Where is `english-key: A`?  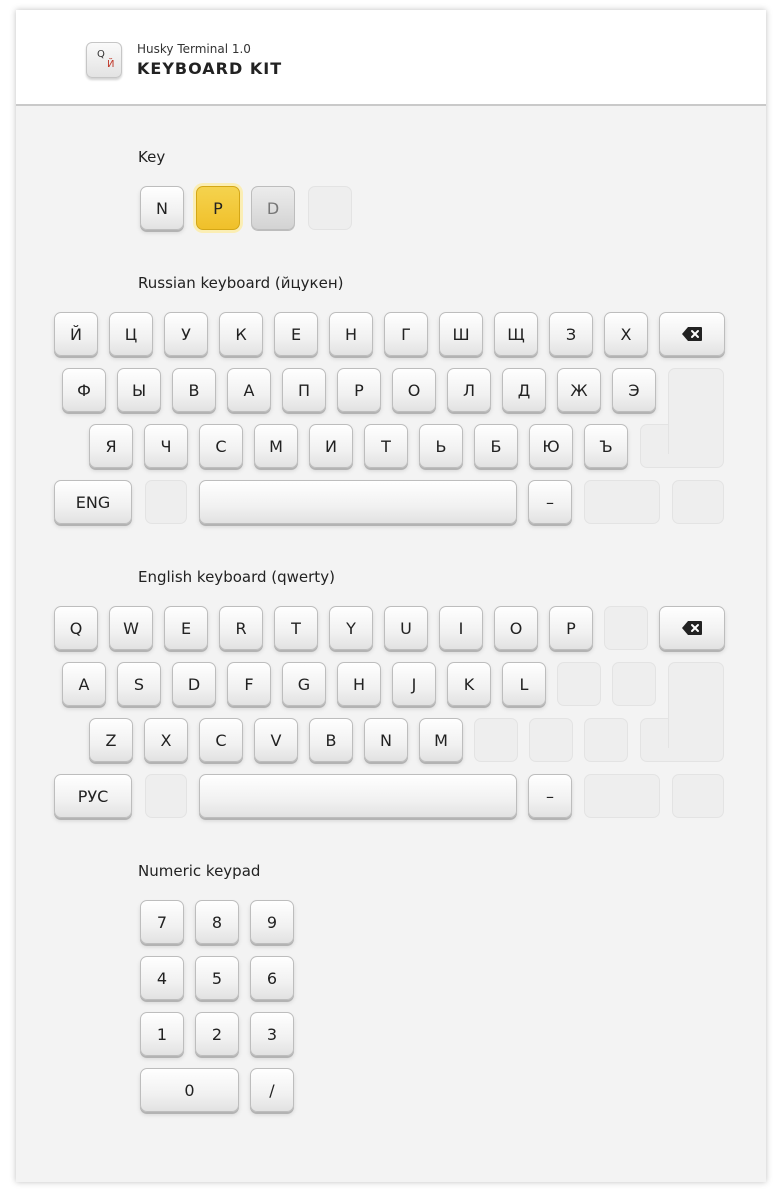
english-key: A is located at coordinates (84, 684).